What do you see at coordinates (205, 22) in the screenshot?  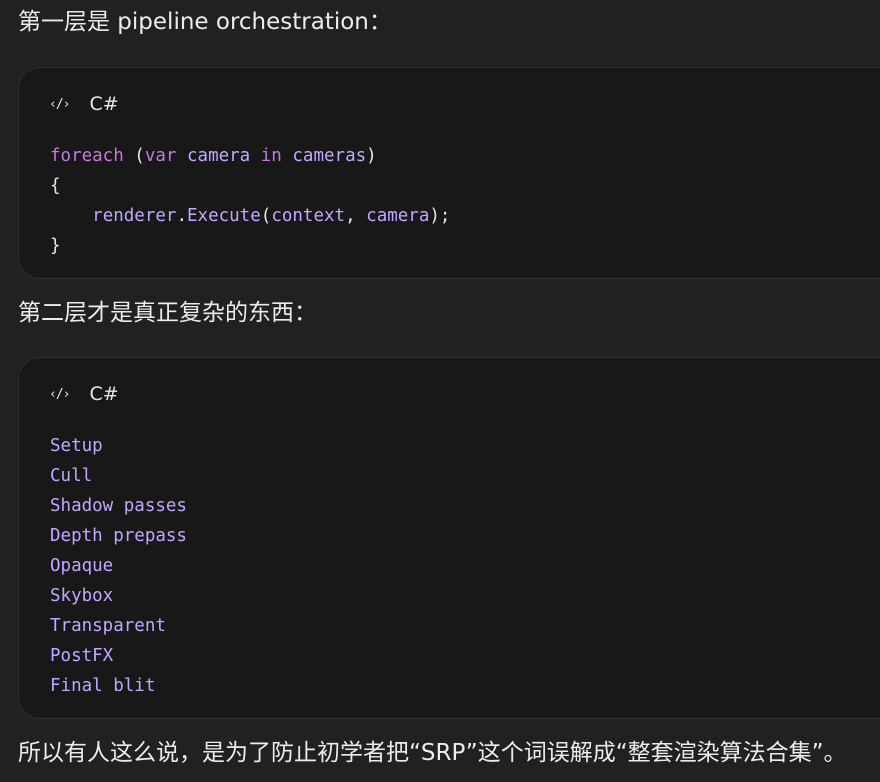 I see `paragraph-pipeline-orchestration: 第一层是 pipeline orchestration：` at bounding box center [205, 22].